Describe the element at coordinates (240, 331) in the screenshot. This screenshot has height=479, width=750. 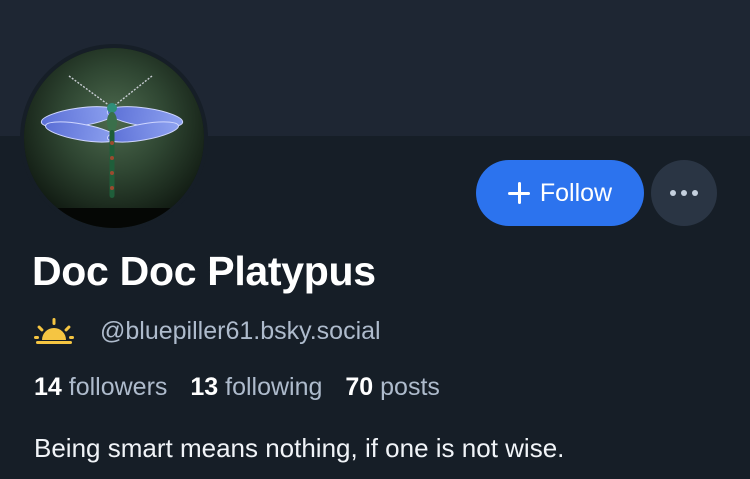
I see `handle: @bluepiller61.bsky.social` at that location.